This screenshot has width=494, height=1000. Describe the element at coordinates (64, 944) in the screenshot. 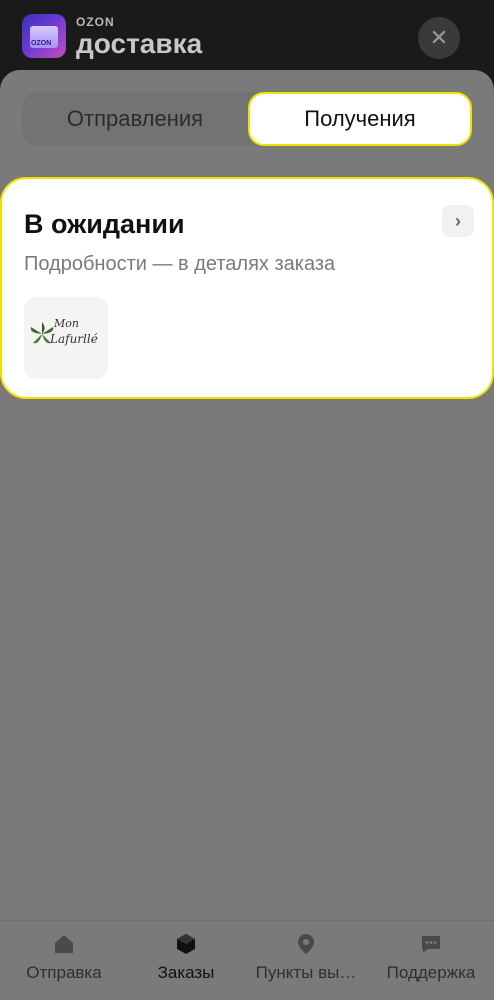

I see `home-icon` at that location.